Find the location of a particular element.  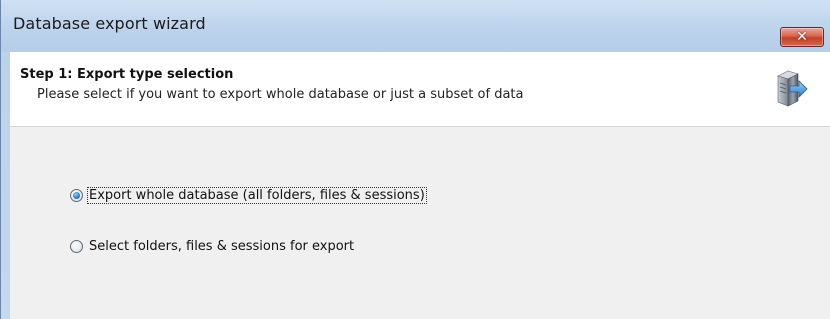

radio-export-whole-database is located at coordinates (76, 195).